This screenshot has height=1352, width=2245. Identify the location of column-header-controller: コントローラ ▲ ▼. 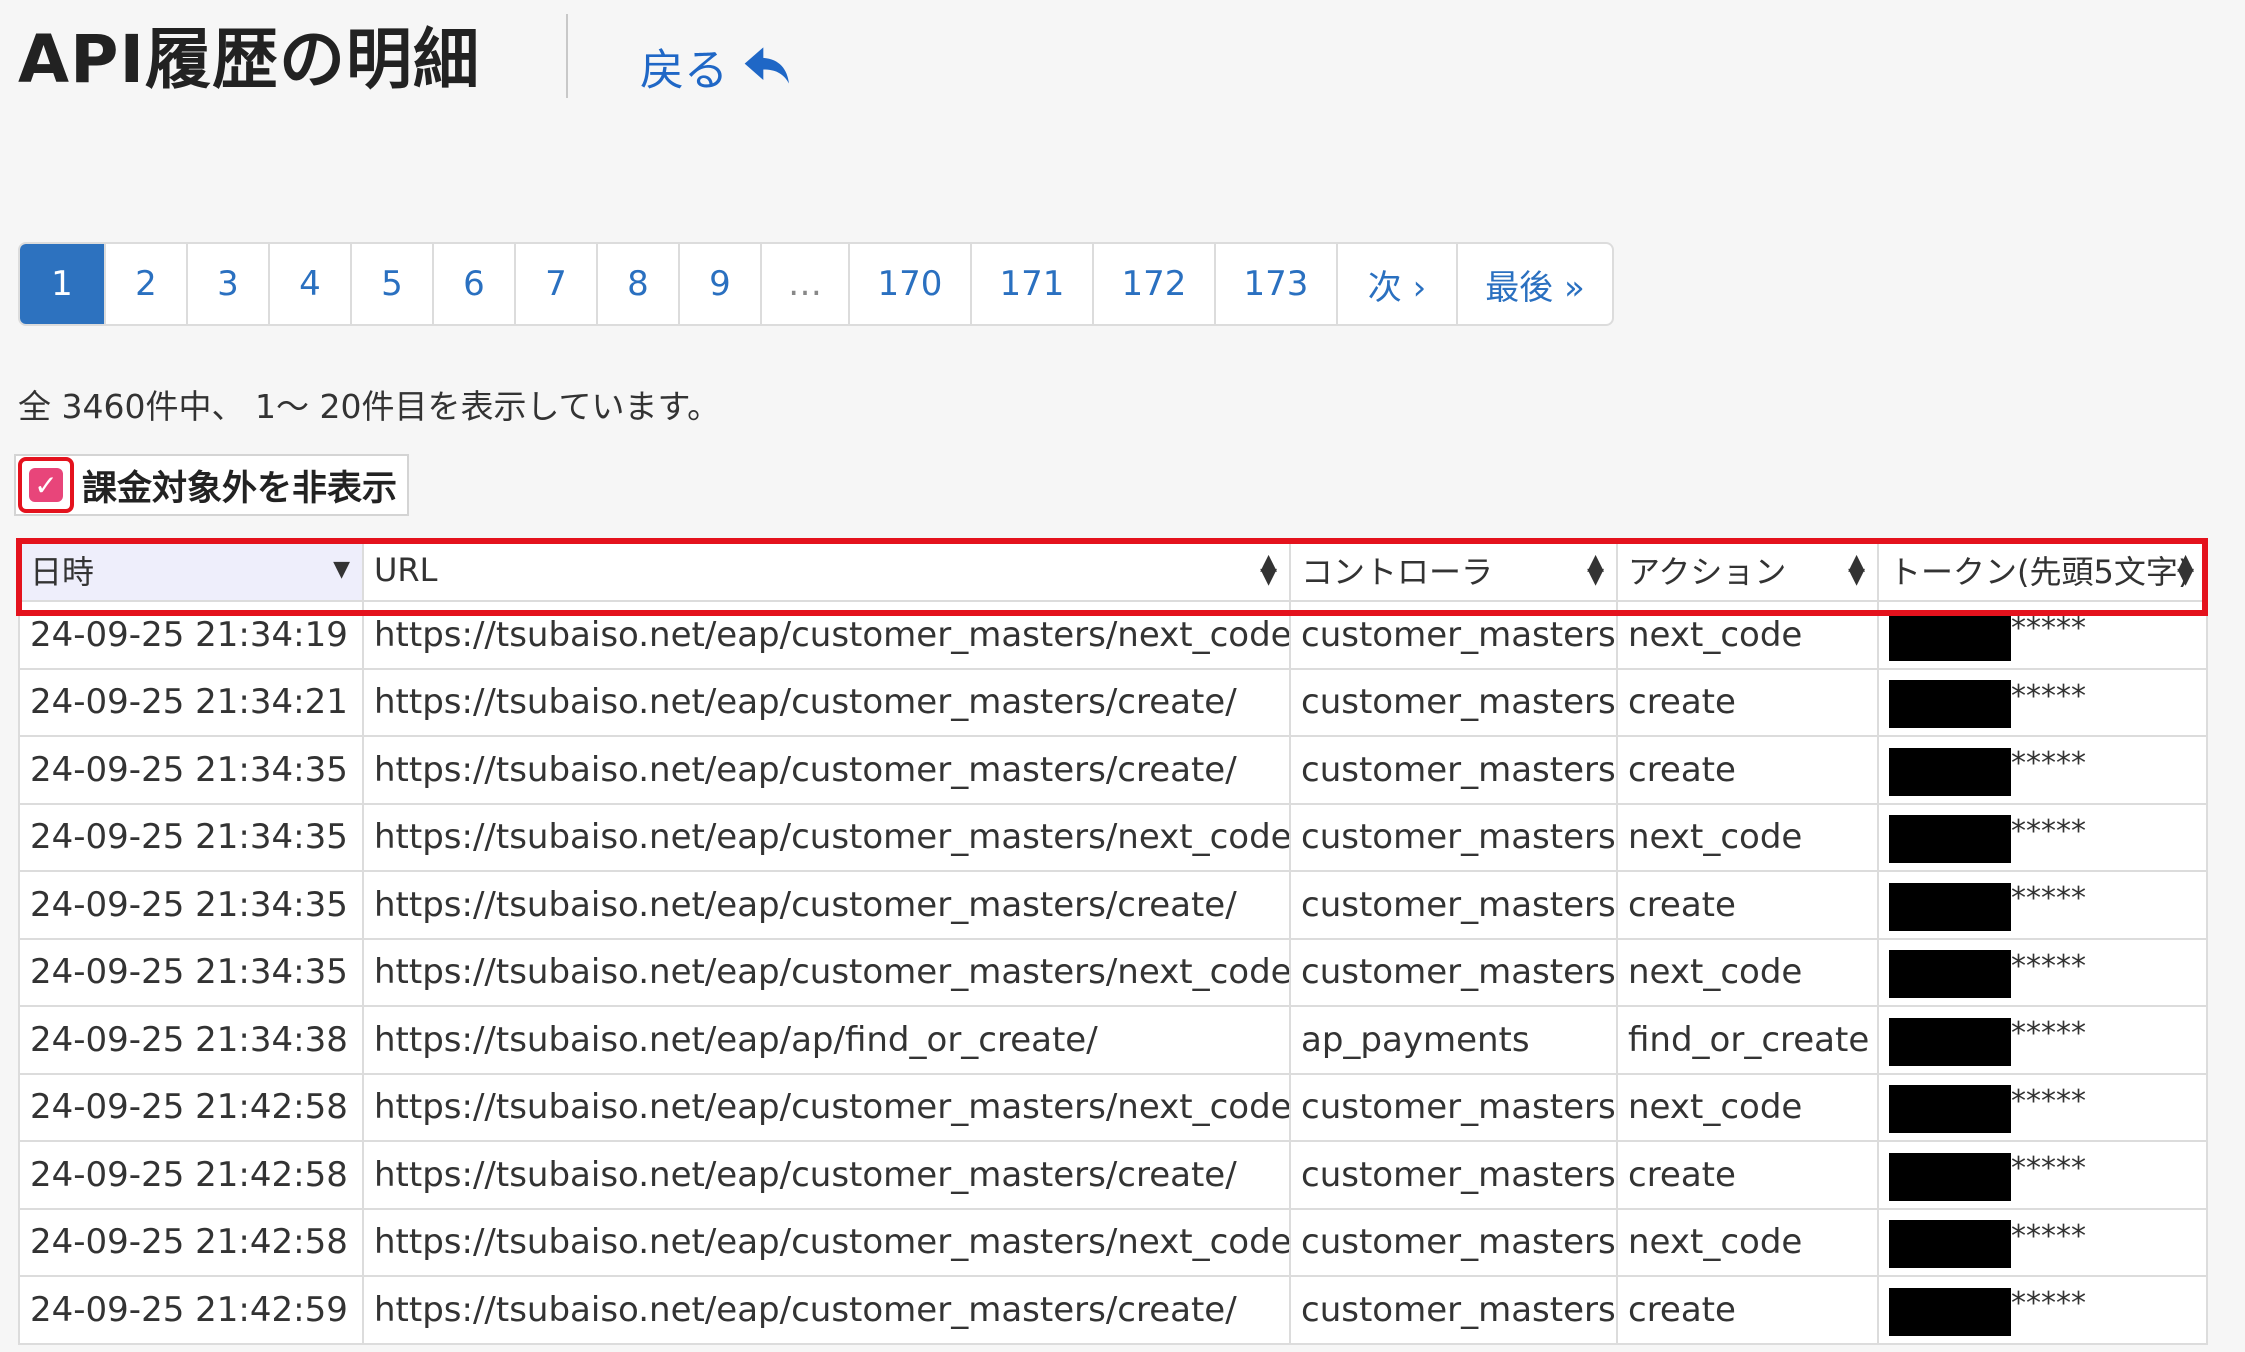
(1453, 570).